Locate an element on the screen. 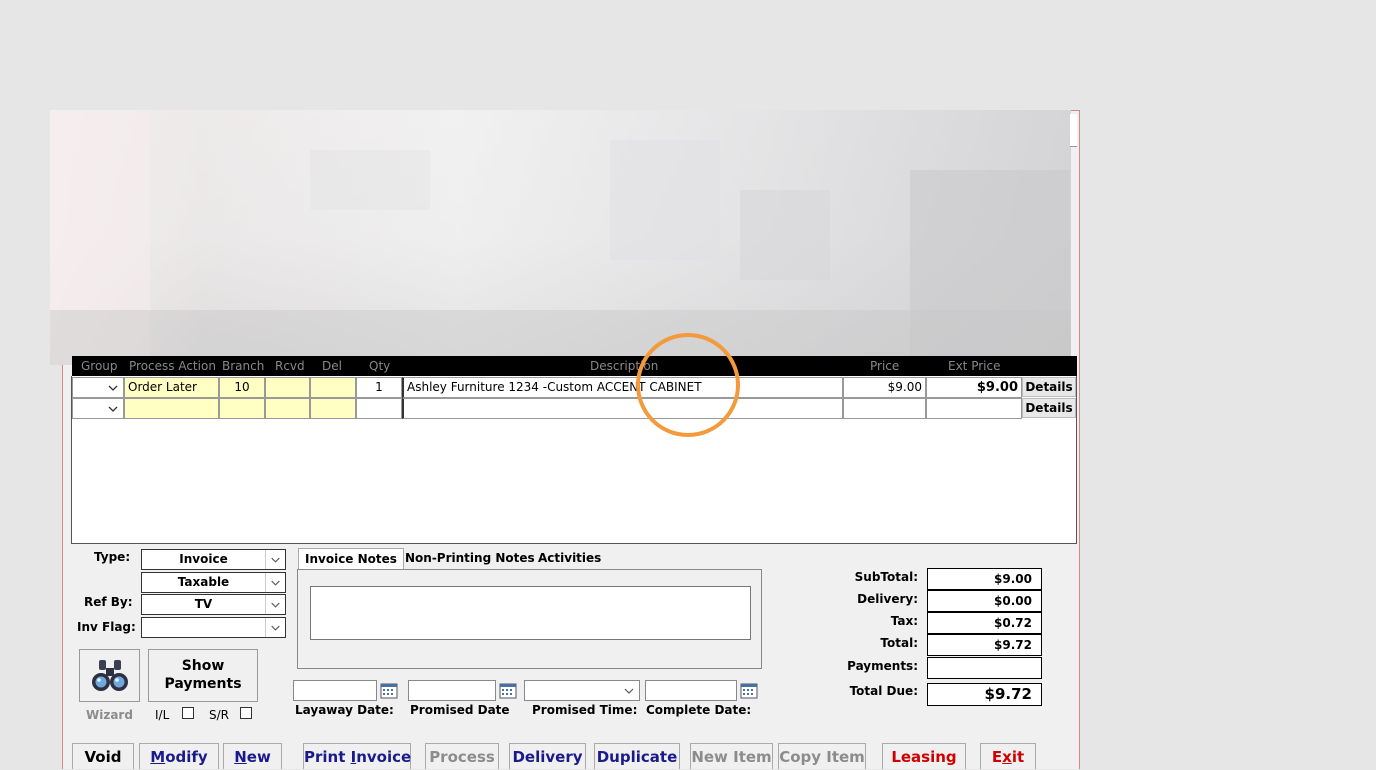 The width and height of the screenshot is (1376, 770). duplicate-button: Duplicate is located at coordinates (637, 756).